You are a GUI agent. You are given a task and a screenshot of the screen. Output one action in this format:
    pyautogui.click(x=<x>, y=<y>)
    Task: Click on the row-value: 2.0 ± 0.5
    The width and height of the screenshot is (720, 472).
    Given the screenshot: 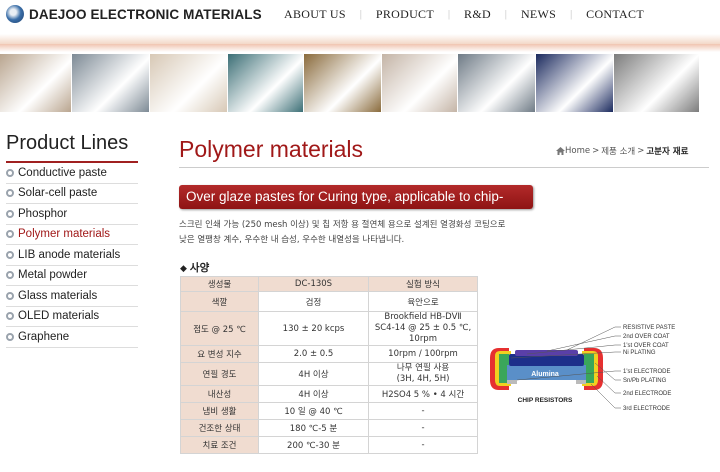 What is the action you would take?
    pyautogui.click(x=313, y=354)
    